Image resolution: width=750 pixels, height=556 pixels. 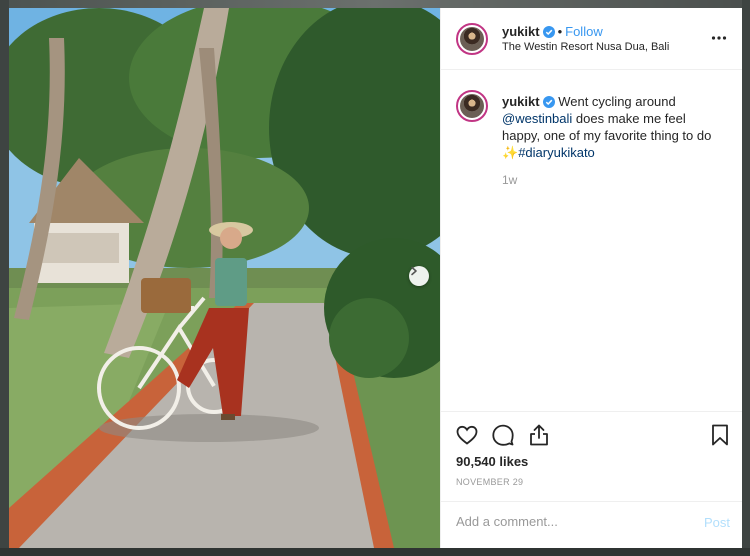 What do you see at coordinates (591, 411) in the screenshot?
I see `actions-divider` at bounding box center [591, 411].